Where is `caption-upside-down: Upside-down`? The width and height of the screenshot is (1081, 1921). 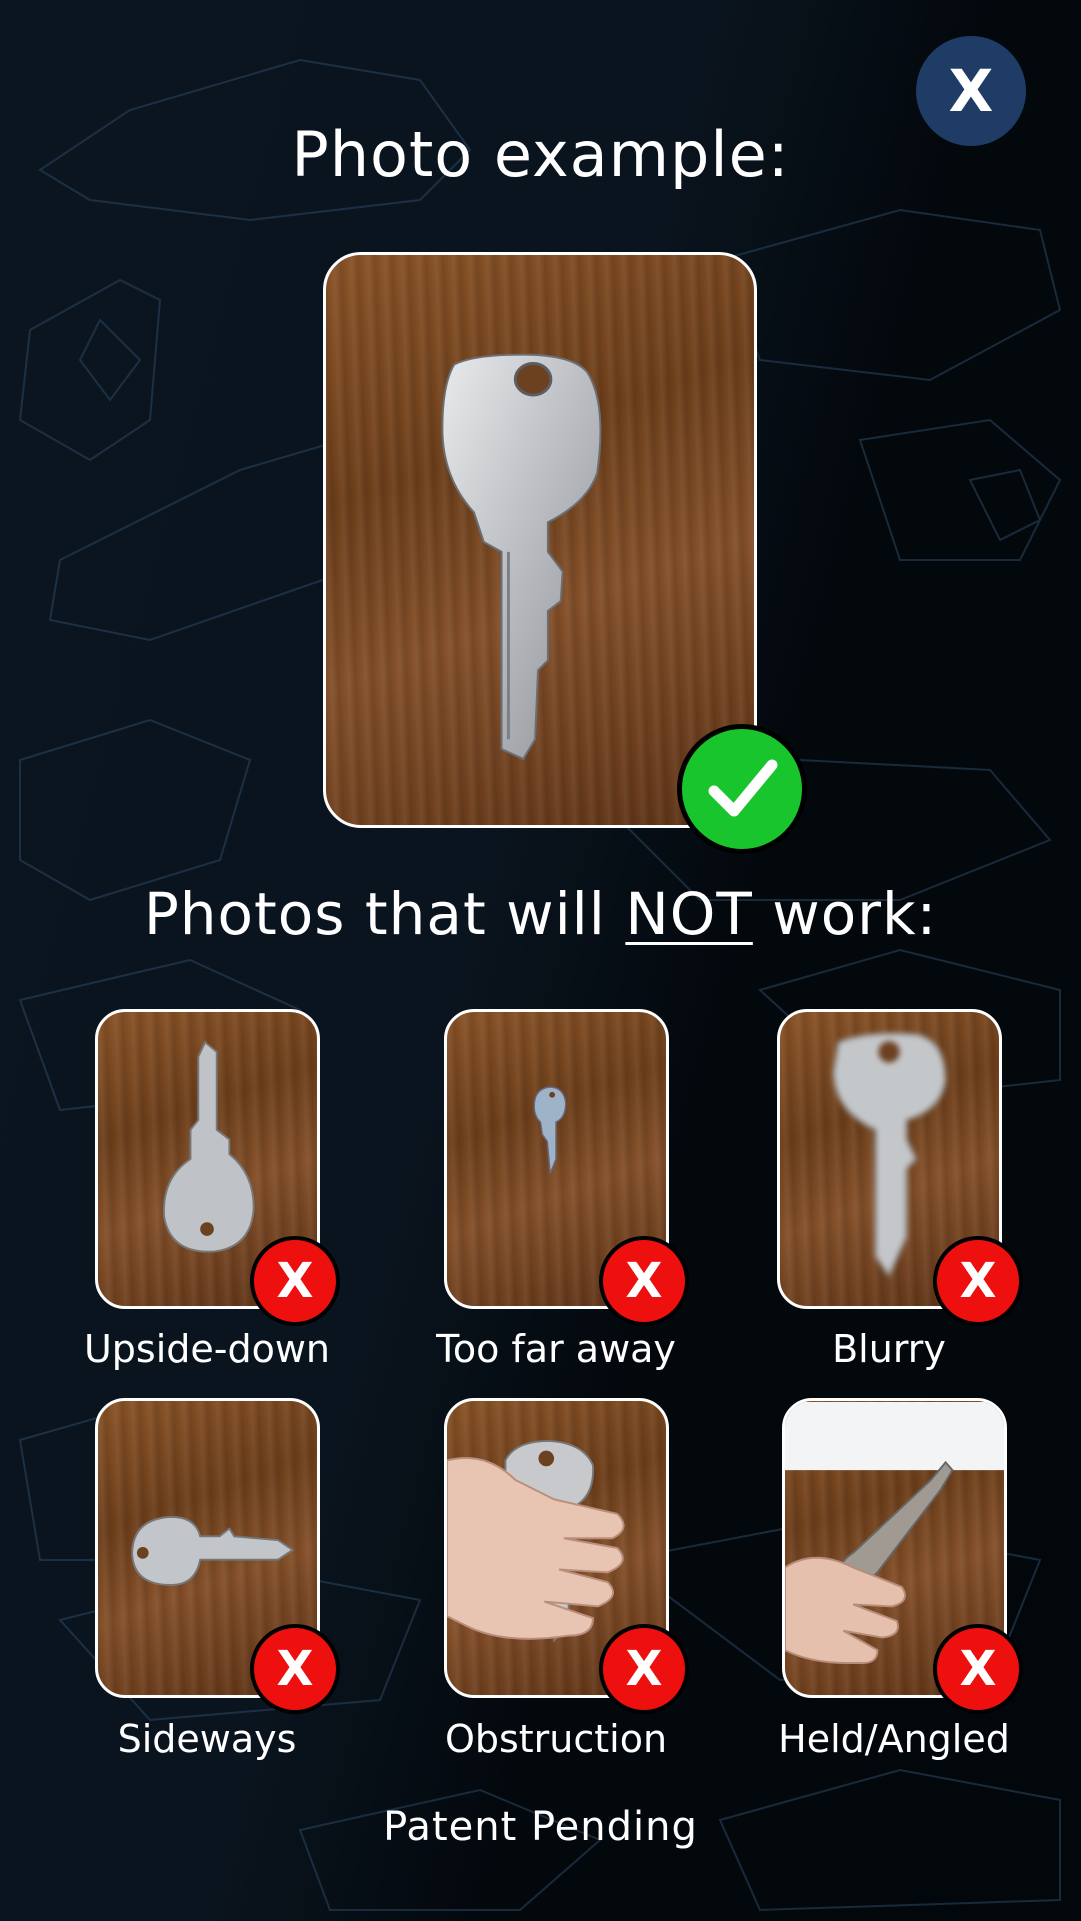 caption-upside-down: Upside-down is located at coordinates (207, 1349).